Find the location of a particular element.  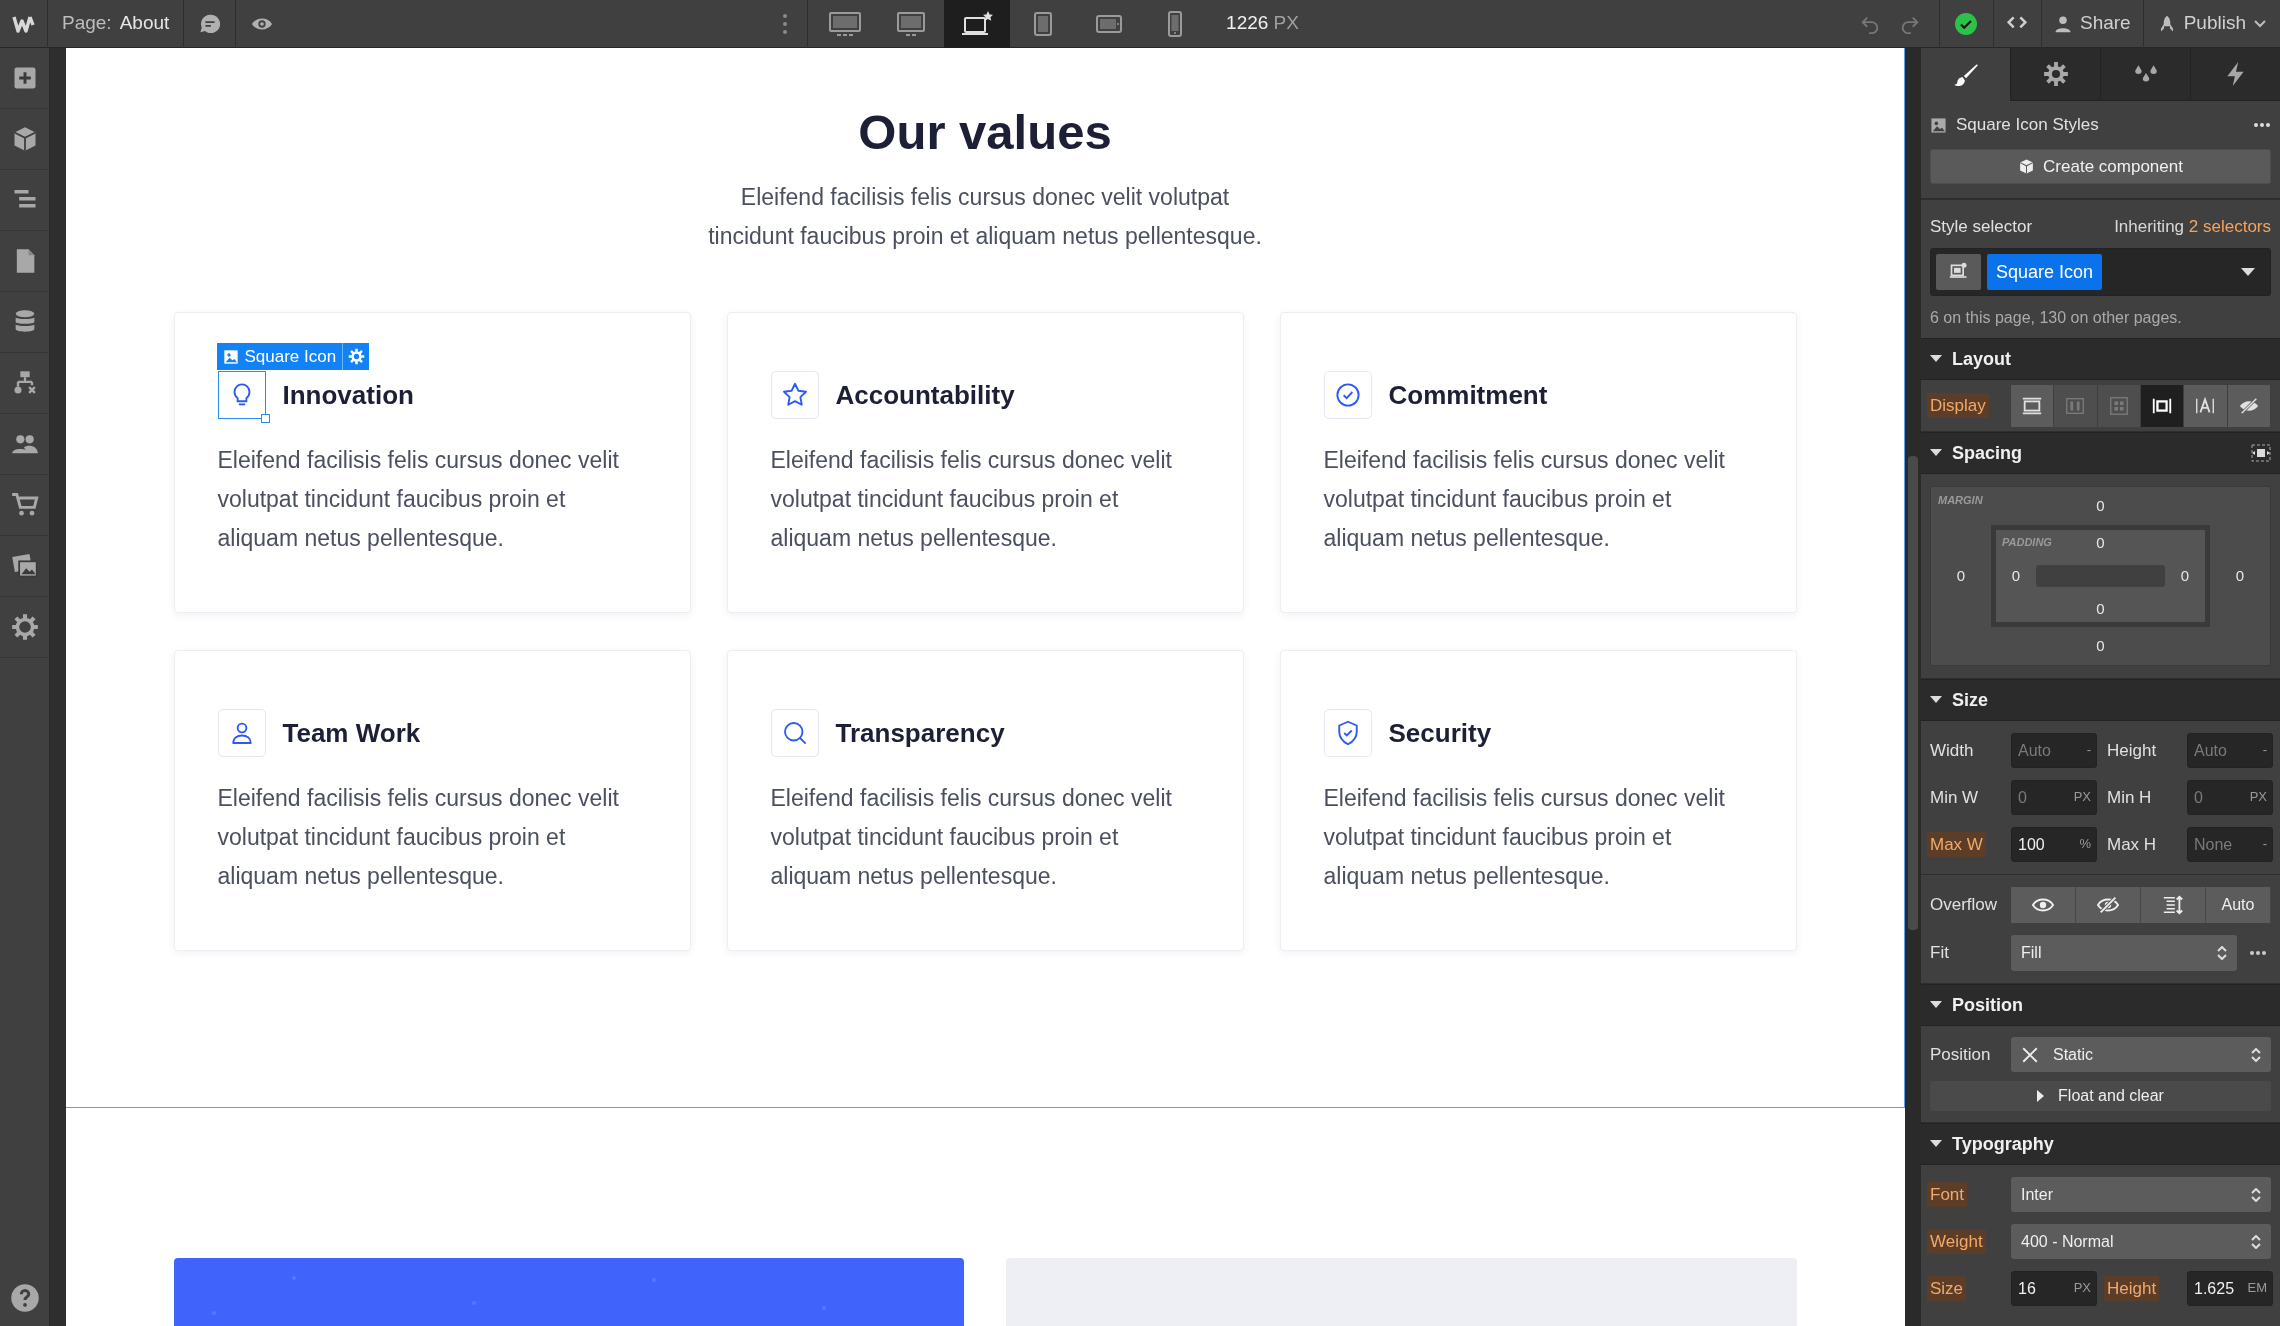

spacing-toggle-icon is located at coordinates (2261, 453).